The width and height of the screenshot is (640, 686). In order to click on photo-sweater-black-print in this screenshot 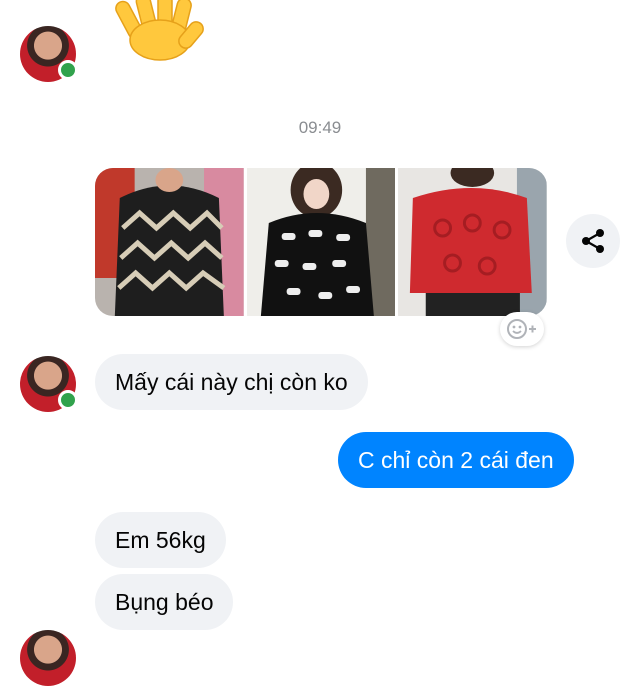, I will do `click(321, 242)`.